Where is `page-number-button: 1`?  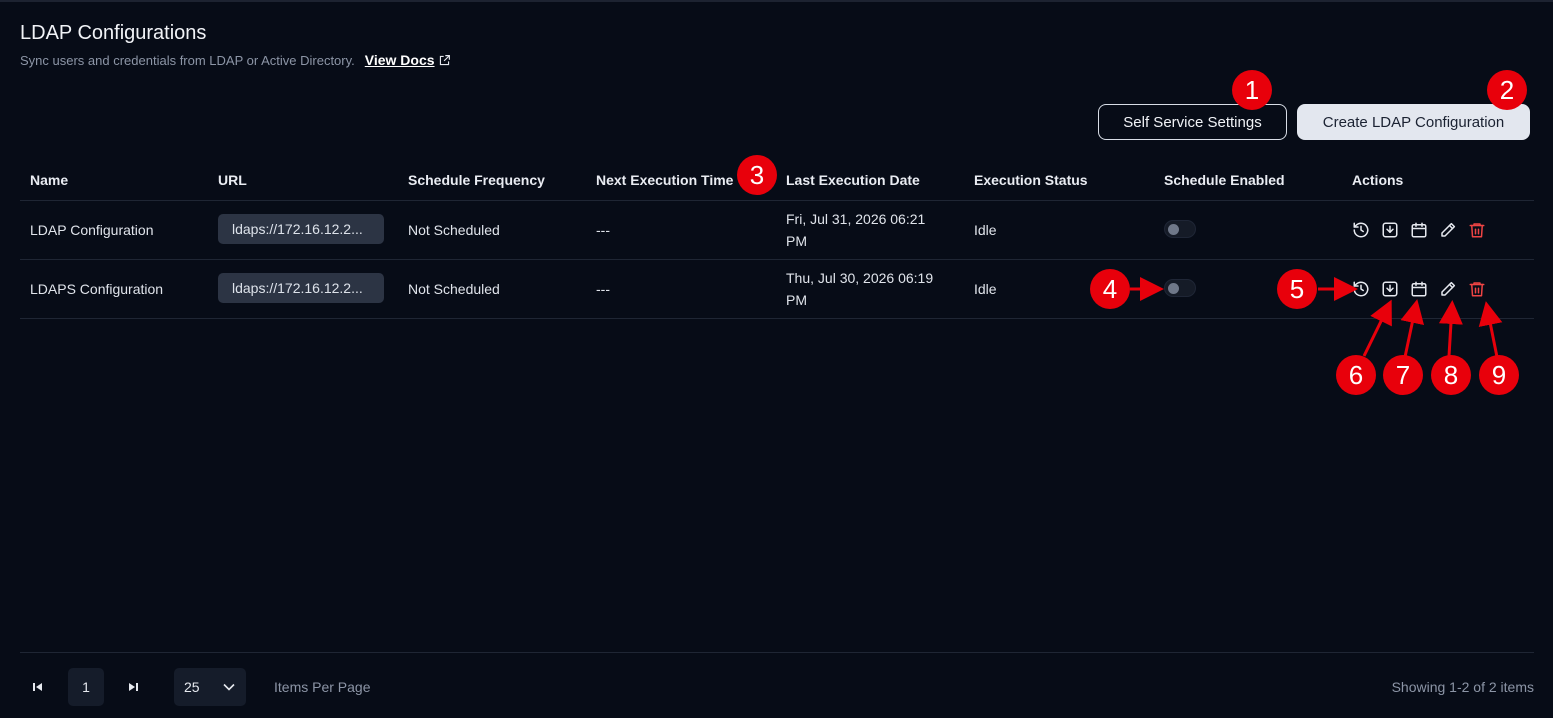
page-number-button: 1 is located at coordinates (86, 687).